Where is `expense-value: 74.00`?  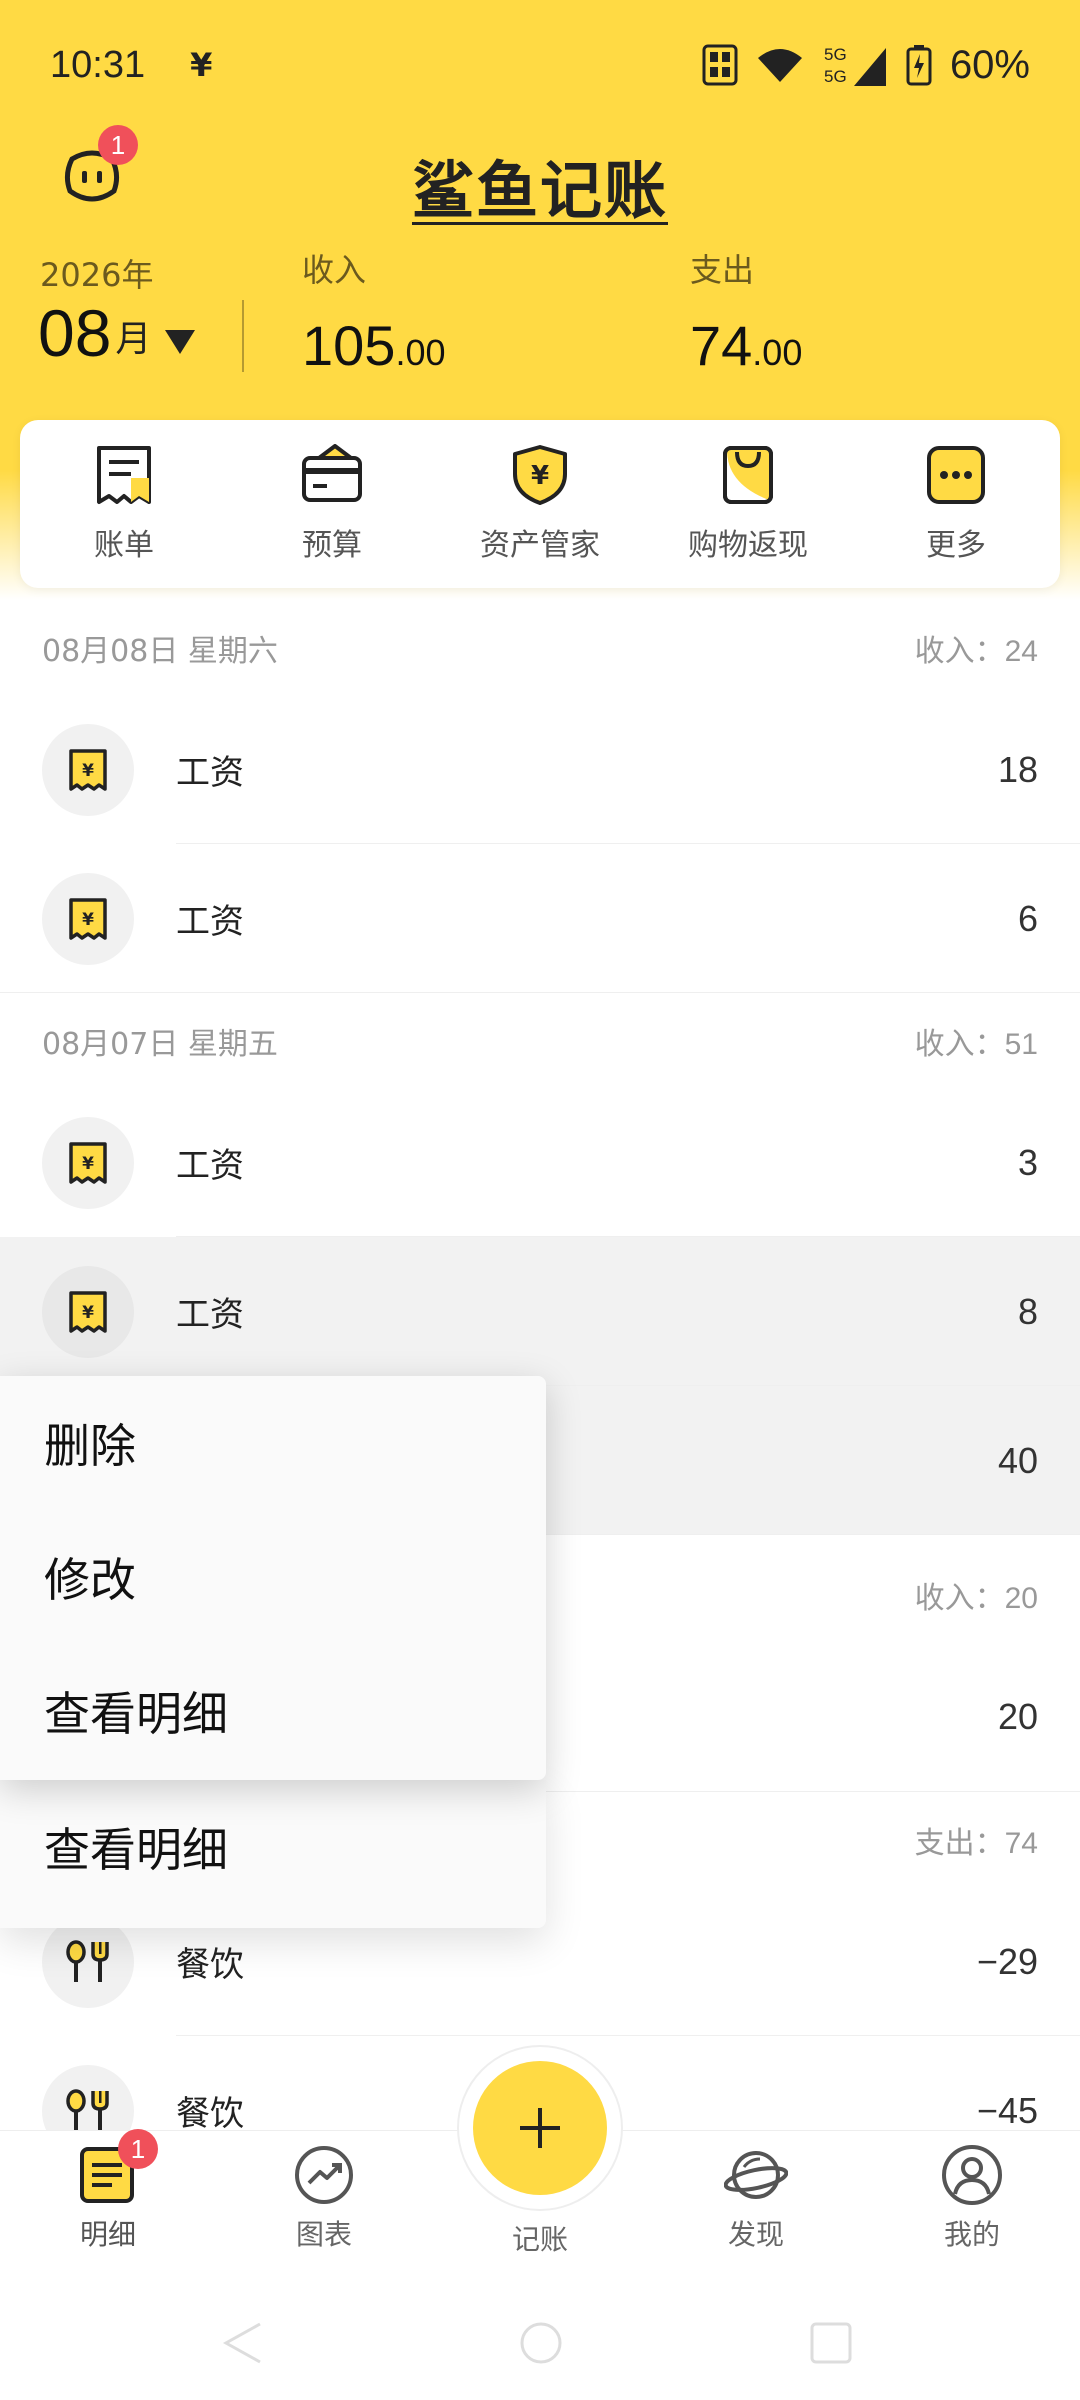 expense-value: 74.00 is located at coordinates (746, 345).